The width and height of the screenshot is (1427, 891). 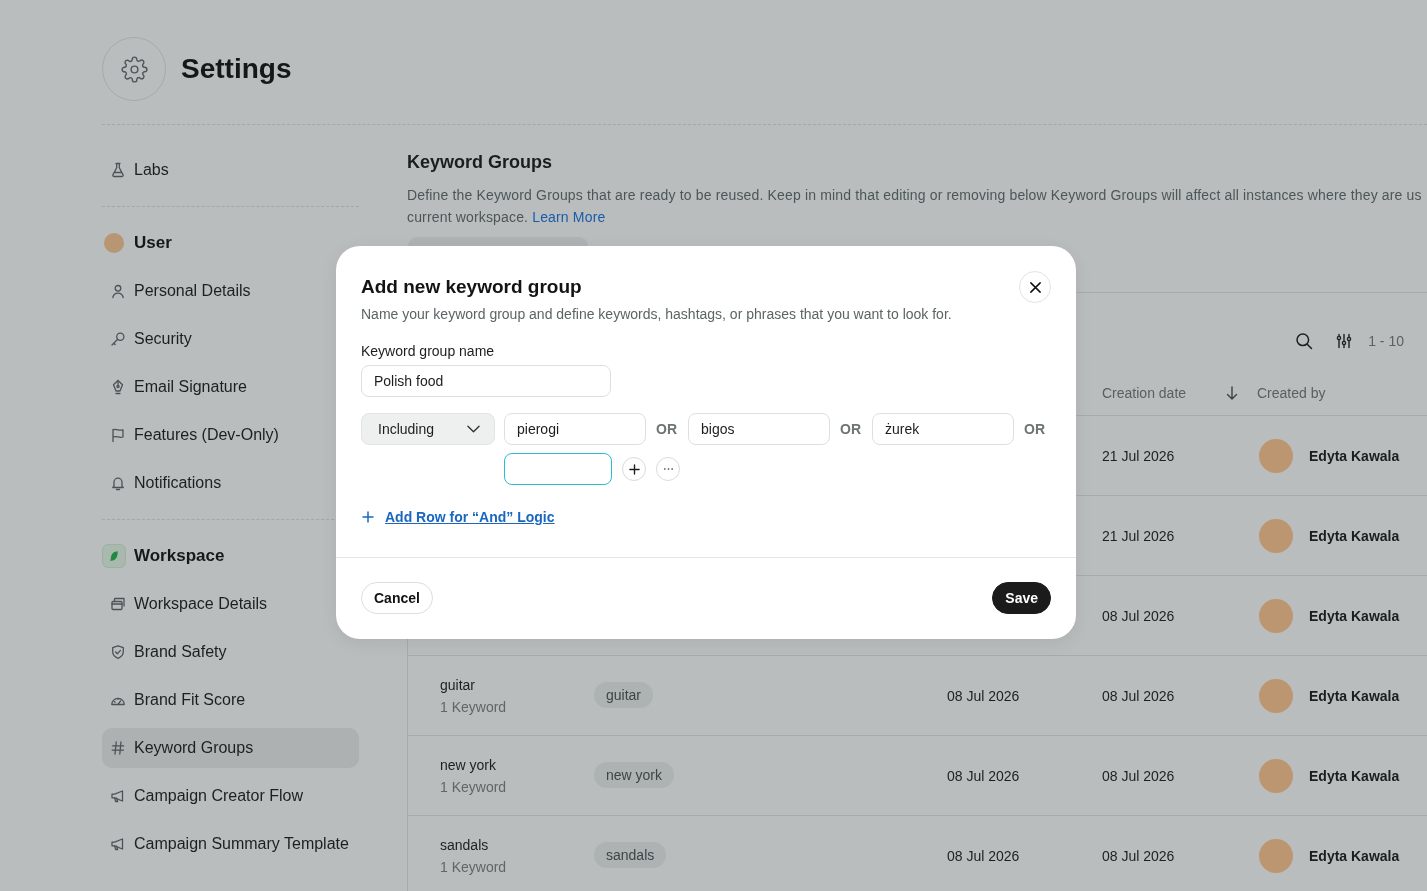 I want to click on leaf-icon, so click(x=114, y=556).